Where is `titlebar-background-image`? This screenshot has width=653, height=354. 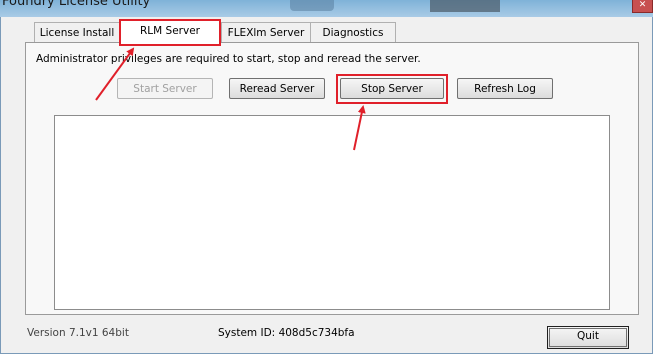 titlebar-background-image is located at coordinates (465, 6).